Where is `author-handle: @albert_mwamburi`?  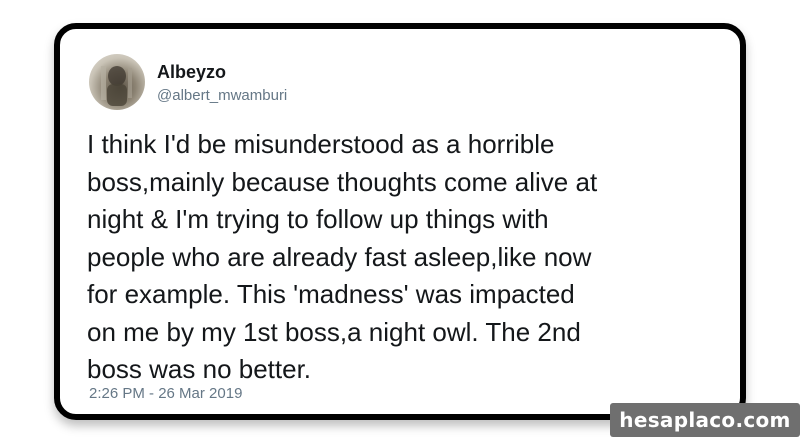 author-handle: @albert_mwamburi is located at coordinates (222, 95).